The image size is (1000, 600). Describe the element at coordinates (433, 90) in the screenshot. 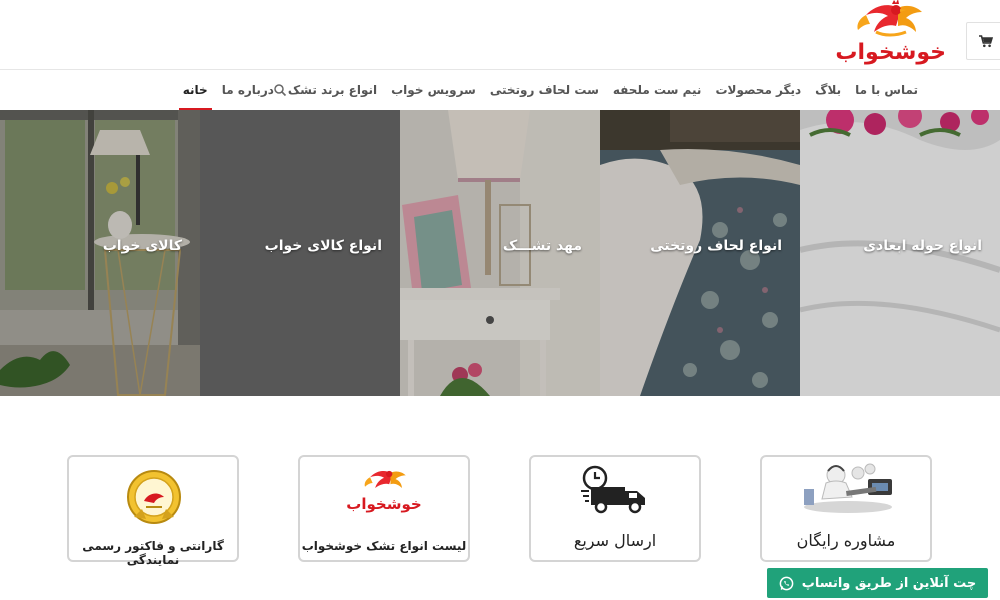

I see `nav-item-bedroom-sets: سرویس خواب` at that location.